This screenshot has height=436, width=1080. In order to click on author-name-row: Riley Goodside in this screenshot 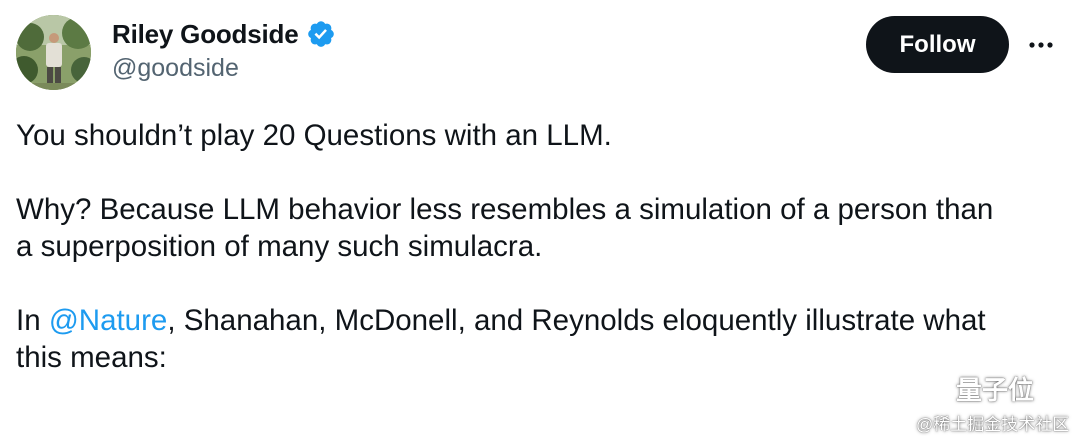, I will do `click(224, 34)`.